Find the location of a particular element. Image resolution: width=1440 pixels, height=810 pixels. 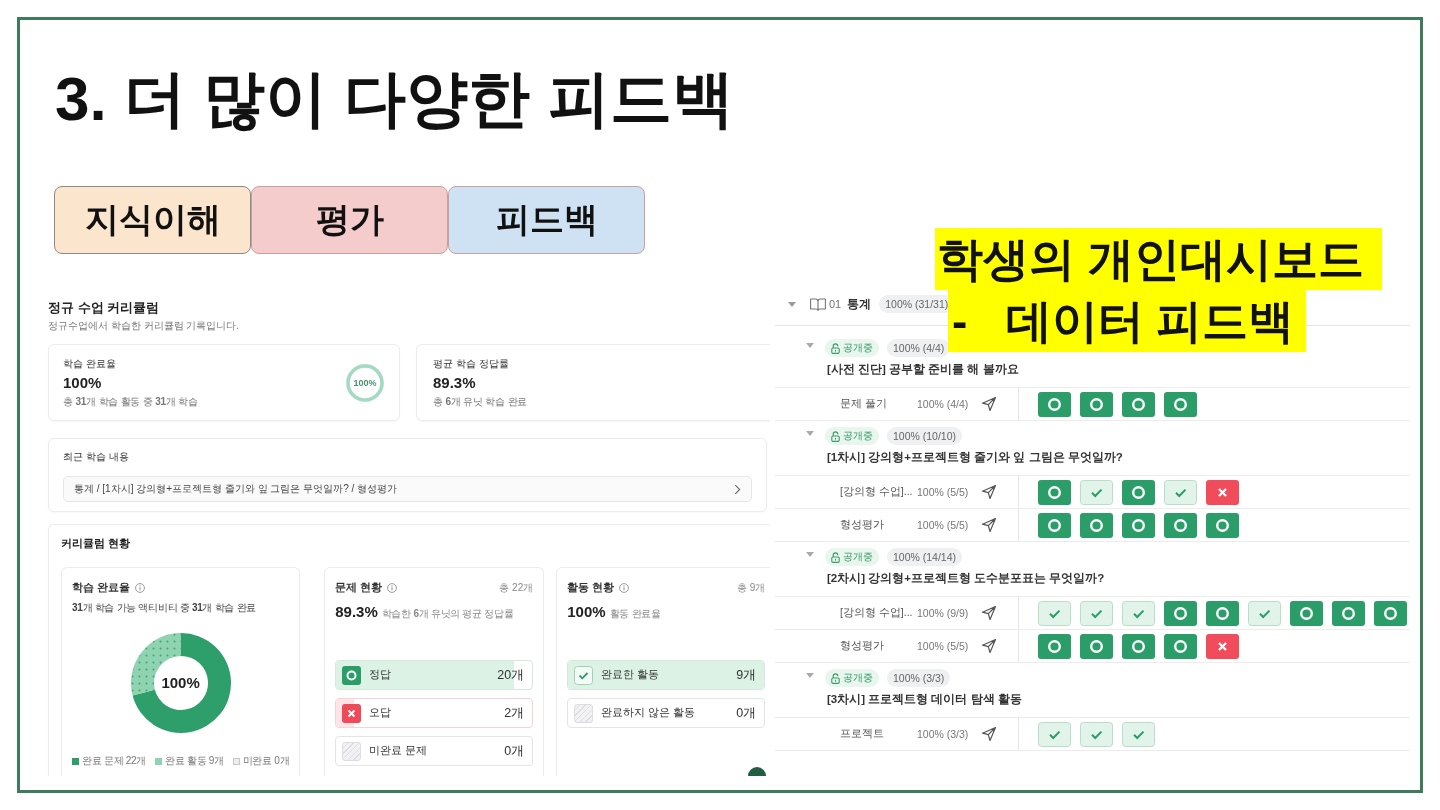

section-subtitle: 정규수업에서 학습한 커리큘럼 기록입니다. is located at coordinates (144, 326).